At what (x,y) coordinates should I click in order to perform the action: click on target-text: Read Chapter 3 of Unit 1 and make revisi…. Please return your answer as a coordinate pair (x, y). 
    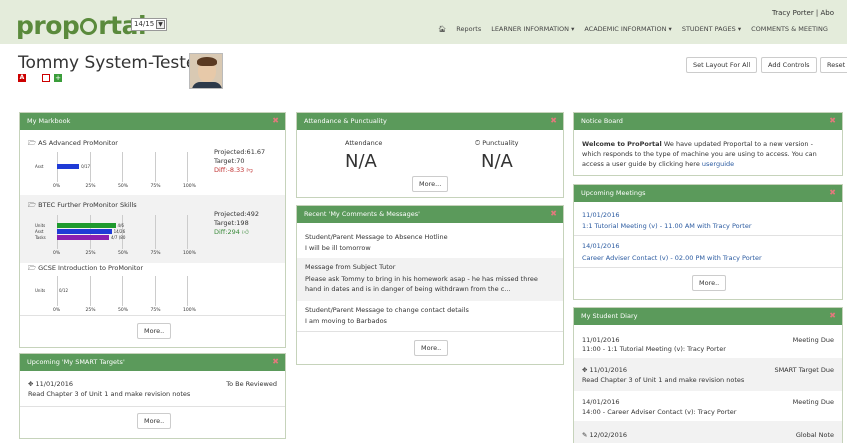
    Looking at the image, I should click on (109, 394).